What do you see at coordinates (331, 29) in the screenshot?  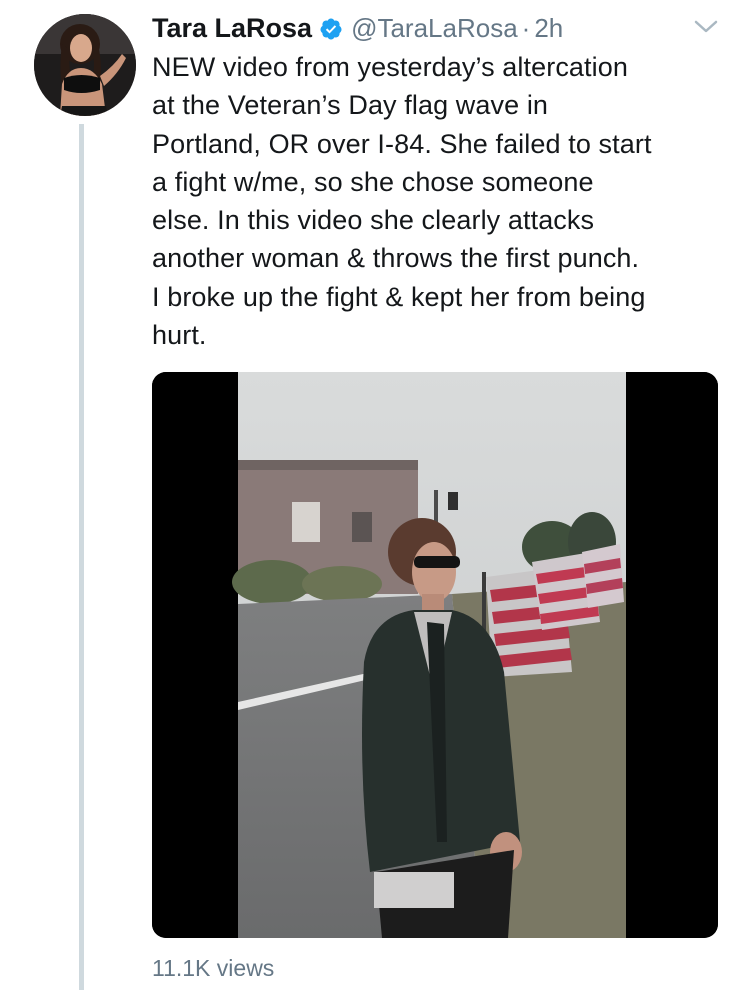 I see `verified-badge-icon` at bounding box center [331, 29].